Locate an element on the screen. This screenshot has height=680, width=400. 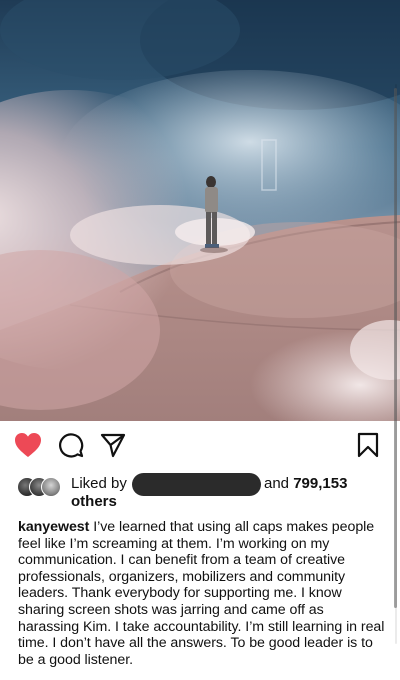
bookmark-icon is located at coordinates (368, 445).